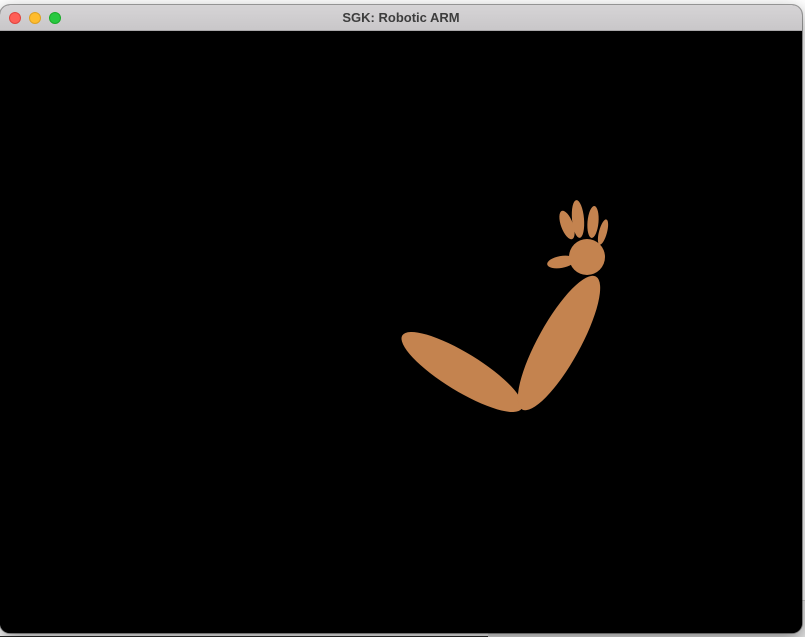 The height and width of the screenshot is (637, 805). I want to click on window-title: SGK: Robotic ARM, so click(401, 17).